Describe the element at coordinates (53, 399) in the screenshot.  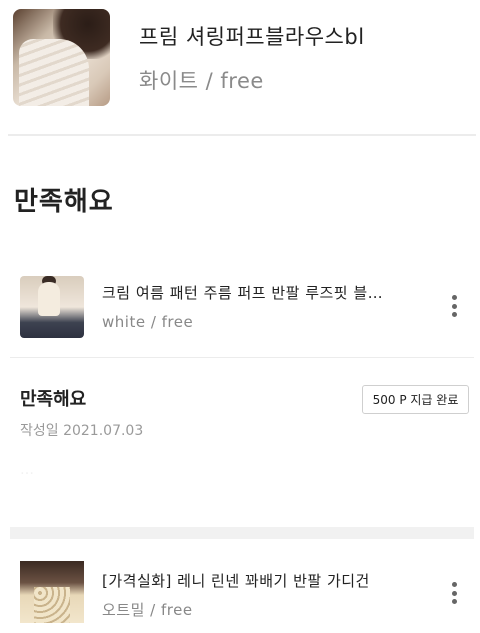
I see `review-title: 만족해요` at that location.